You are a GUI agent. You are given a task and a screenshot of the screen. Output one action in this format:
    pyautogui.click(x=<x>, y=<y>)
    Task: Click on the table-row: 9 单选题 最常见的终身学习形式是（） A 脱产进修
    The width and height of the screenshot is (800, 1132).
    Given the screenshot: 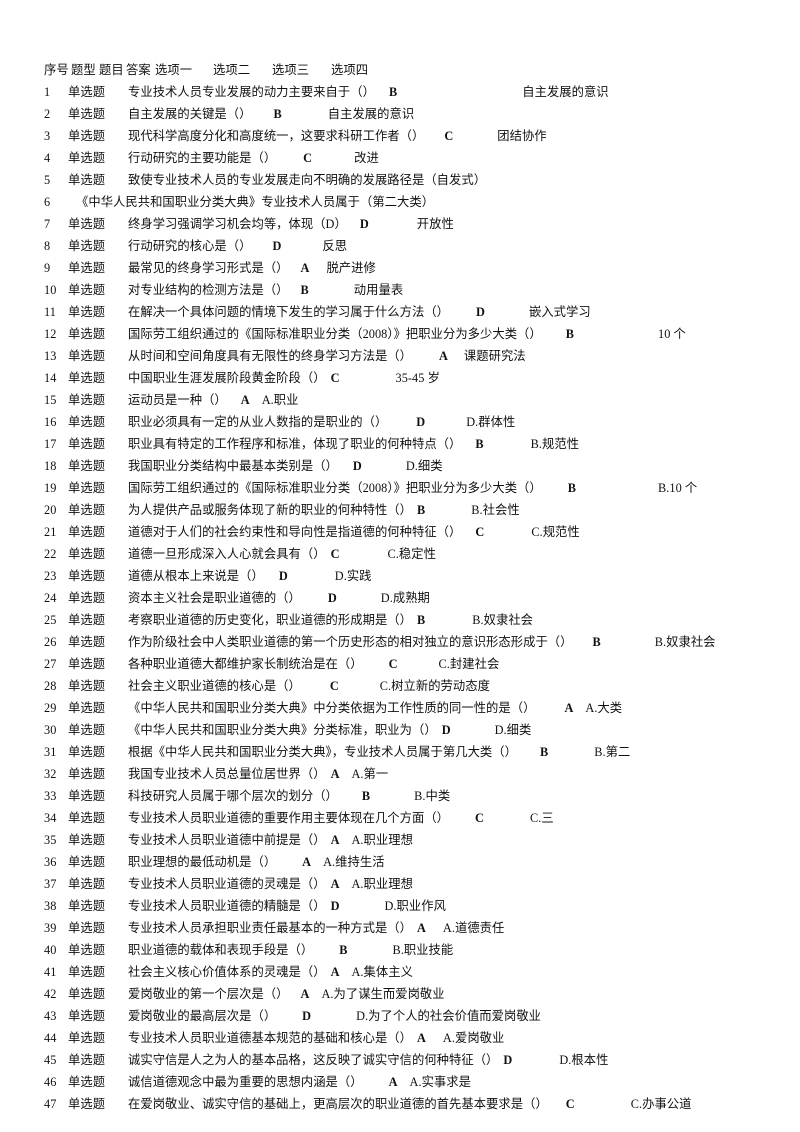 What is the action you would take?
    pyautogui.click(x=418, y=268)
    